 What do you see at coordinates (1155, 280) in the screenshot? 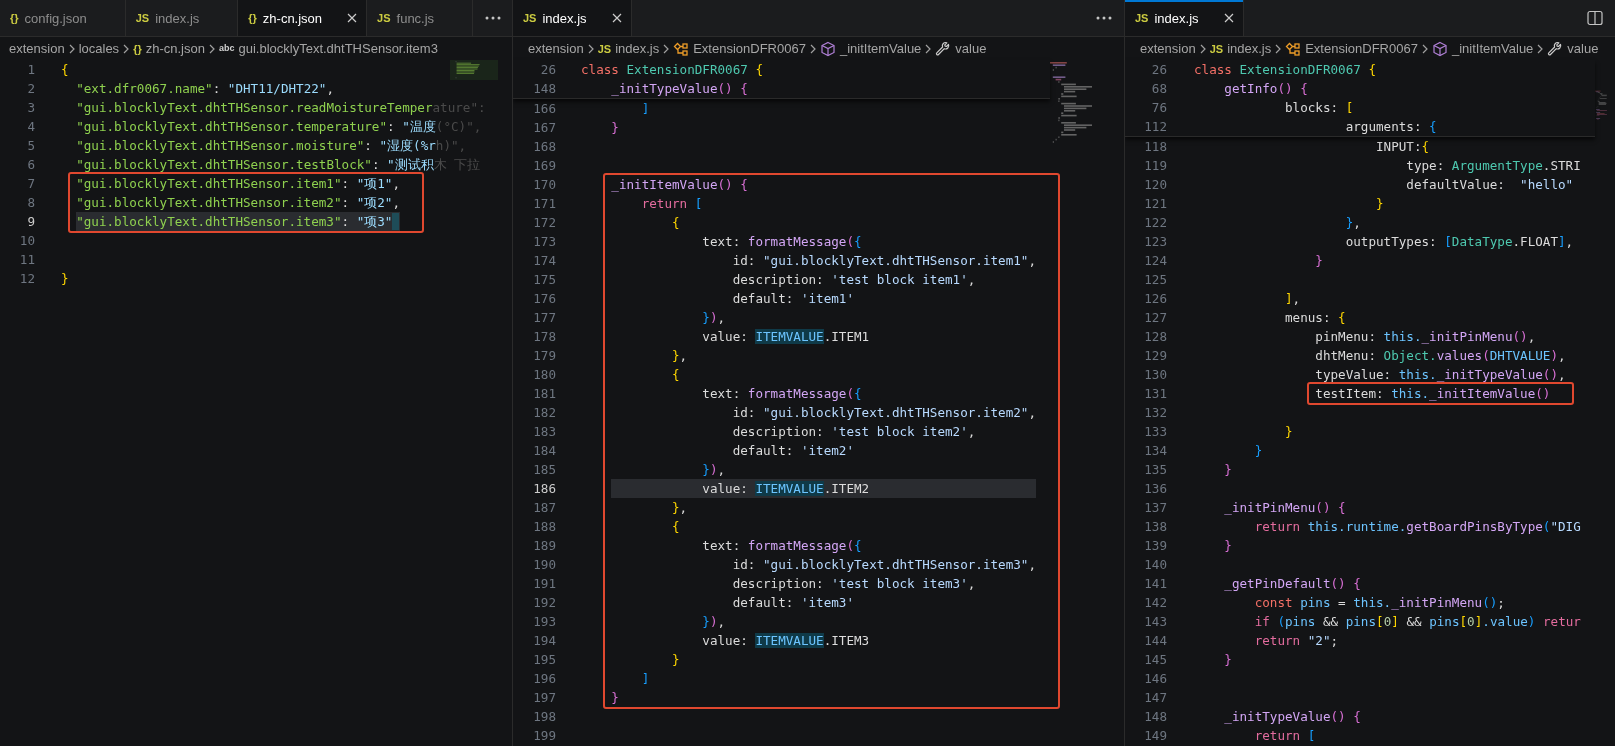
I see `line-number: 125` at bounding box center [1155, 280].